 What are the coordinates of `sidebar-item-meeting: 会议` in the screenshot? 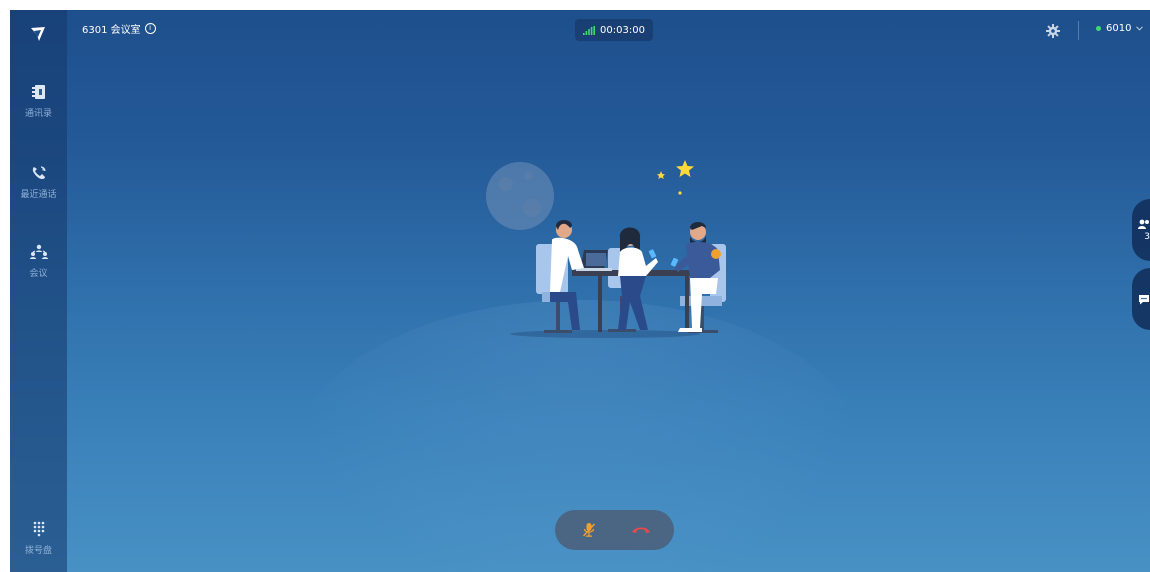 It's located at (38, 270).